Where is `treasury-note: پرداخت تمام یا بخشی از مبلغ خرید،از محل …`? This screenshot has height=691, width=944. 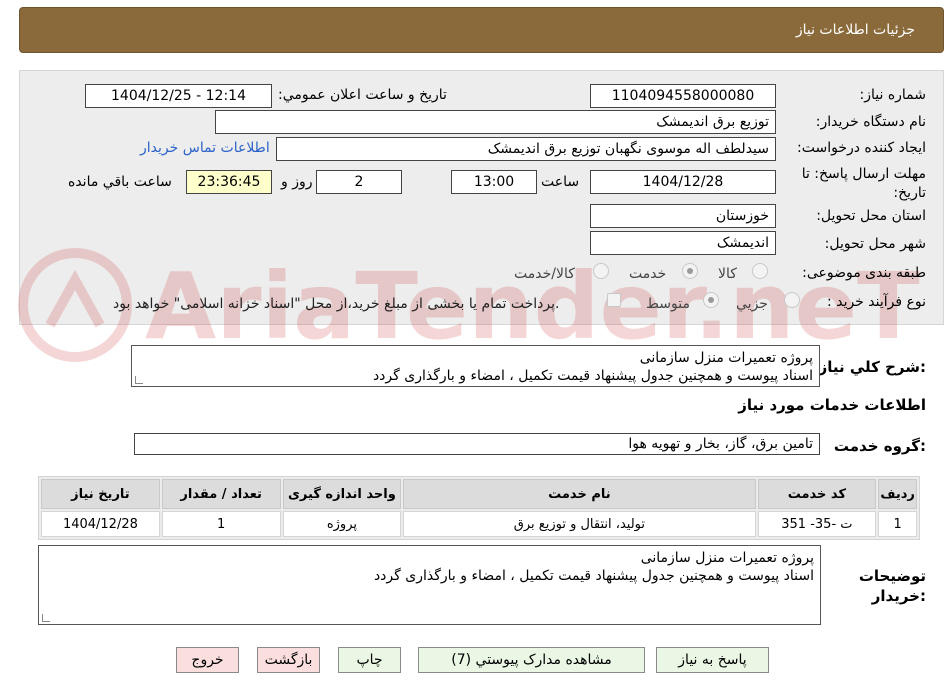 treasury-note: پرداخت تمام یا بخشی از مبلغ خرید،از محل … is located at coordinates (336, 304).